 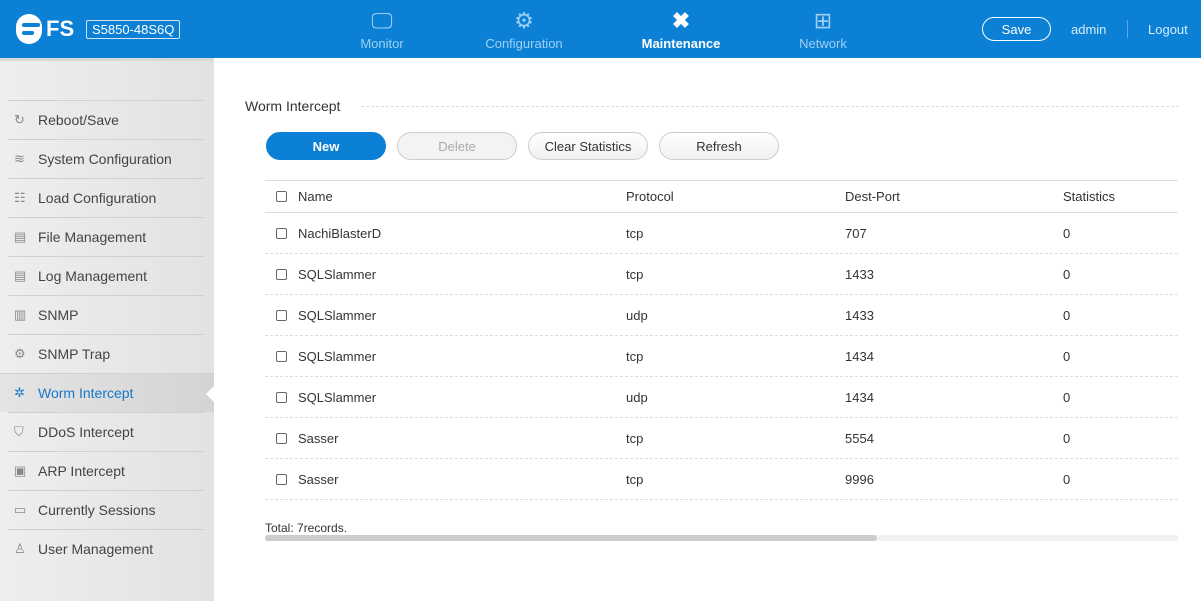 What do you see at coordinates (133, 29) in the screenshot?
I see `device-model: S5850-48S6Q` at bounding box center [133, 29].